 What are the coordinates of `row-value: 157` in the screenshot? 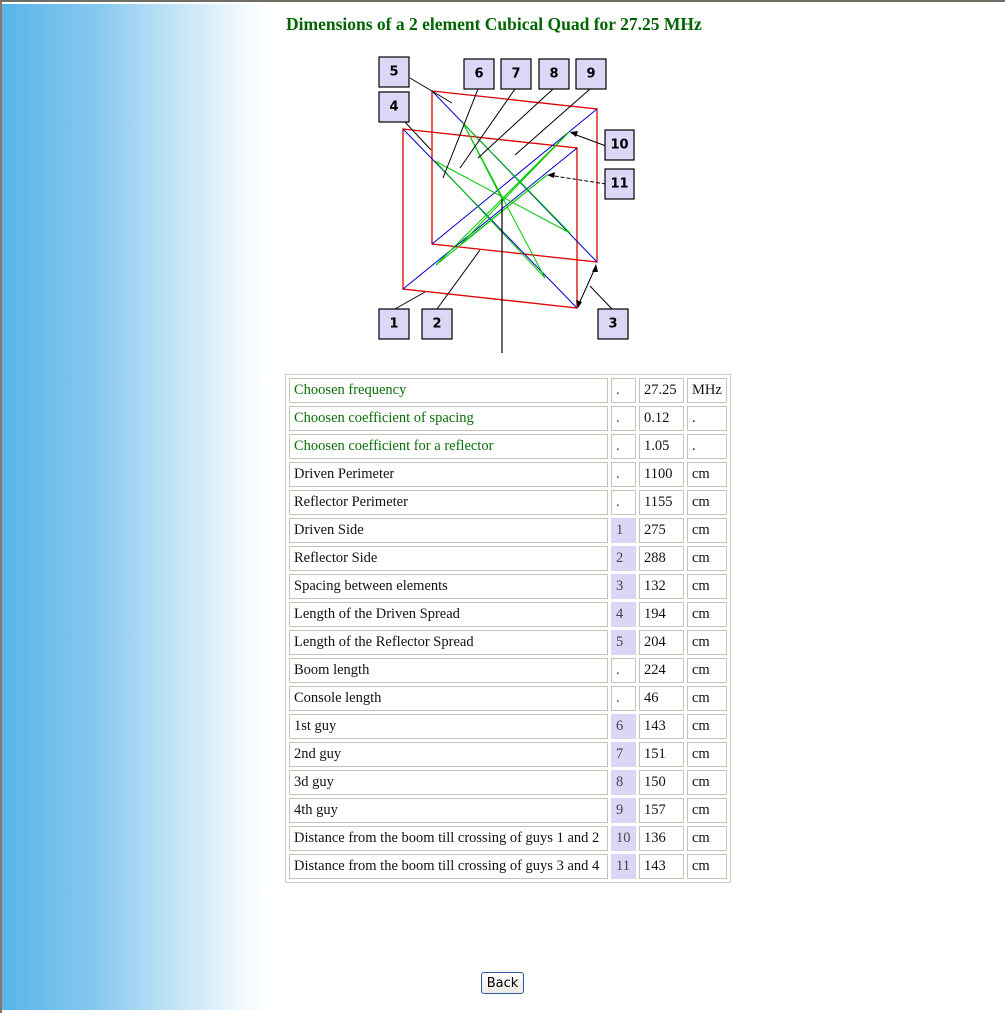 It's located at (661, 810).